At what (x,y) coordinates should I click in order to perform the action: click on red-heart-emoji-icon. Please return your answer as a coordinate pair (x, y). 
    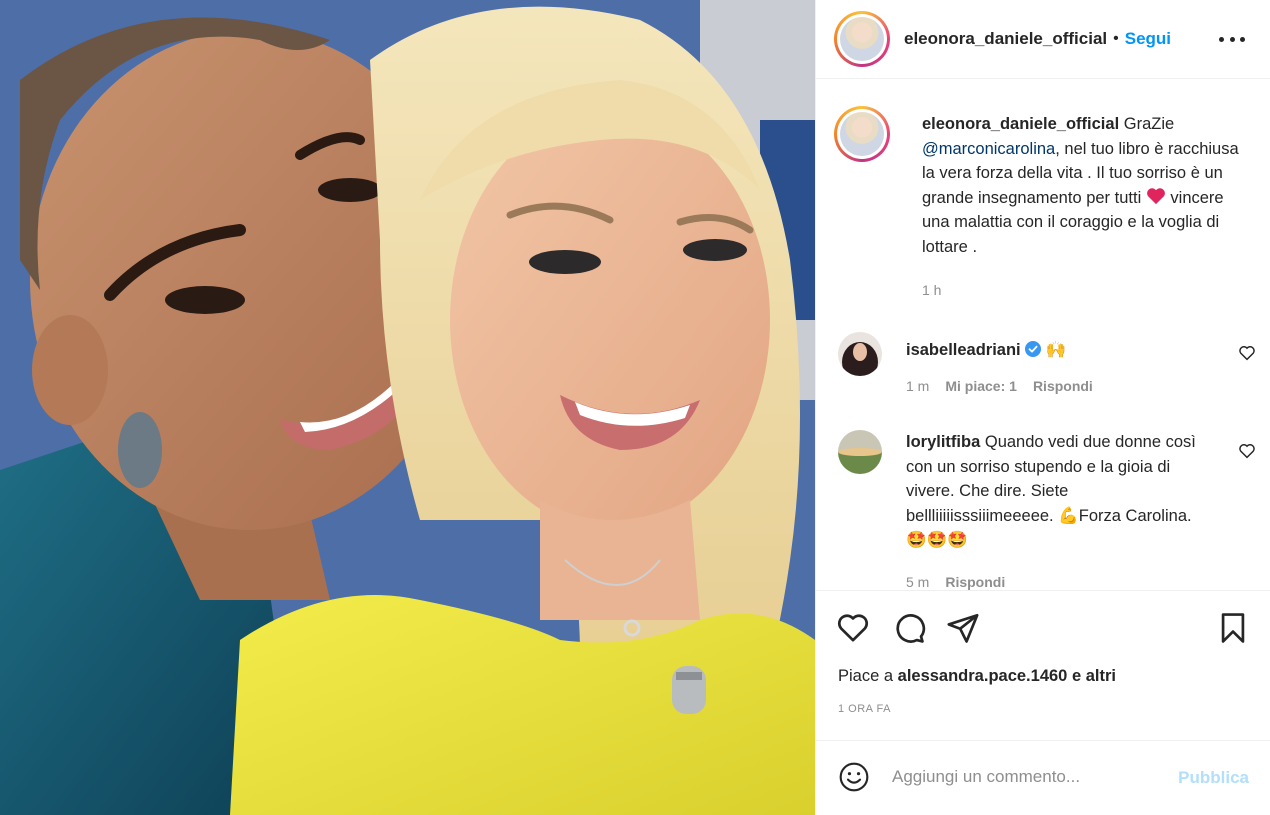
    Looking at the image, I should click on (1155, 195).